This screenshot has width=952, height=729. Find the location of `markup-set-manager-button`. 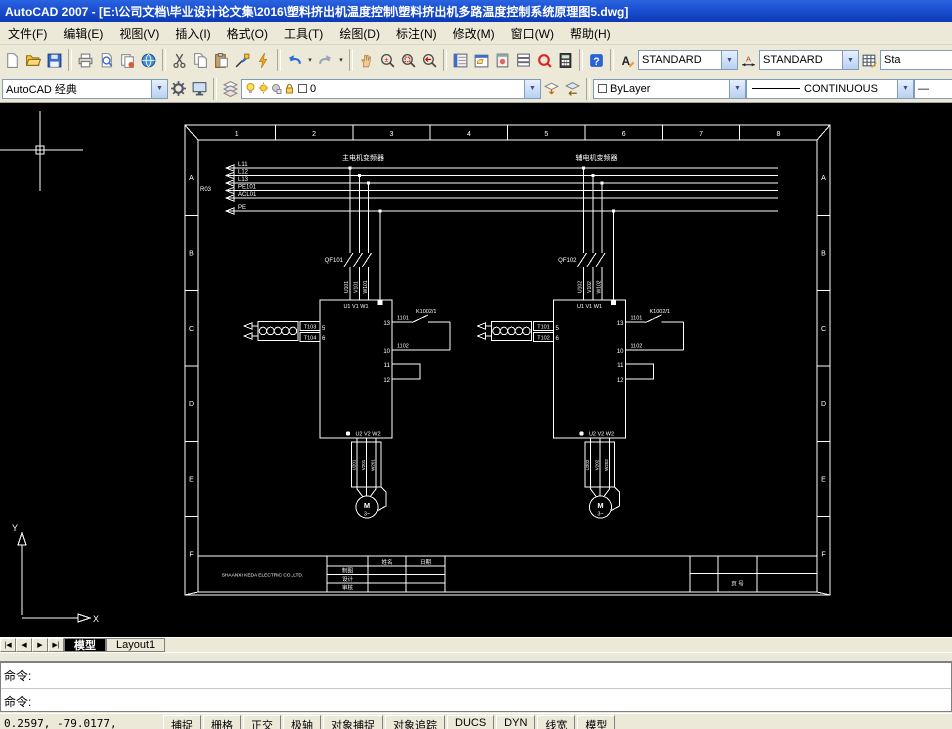

markup-set-manager-button is located at coordinates (544, 60).